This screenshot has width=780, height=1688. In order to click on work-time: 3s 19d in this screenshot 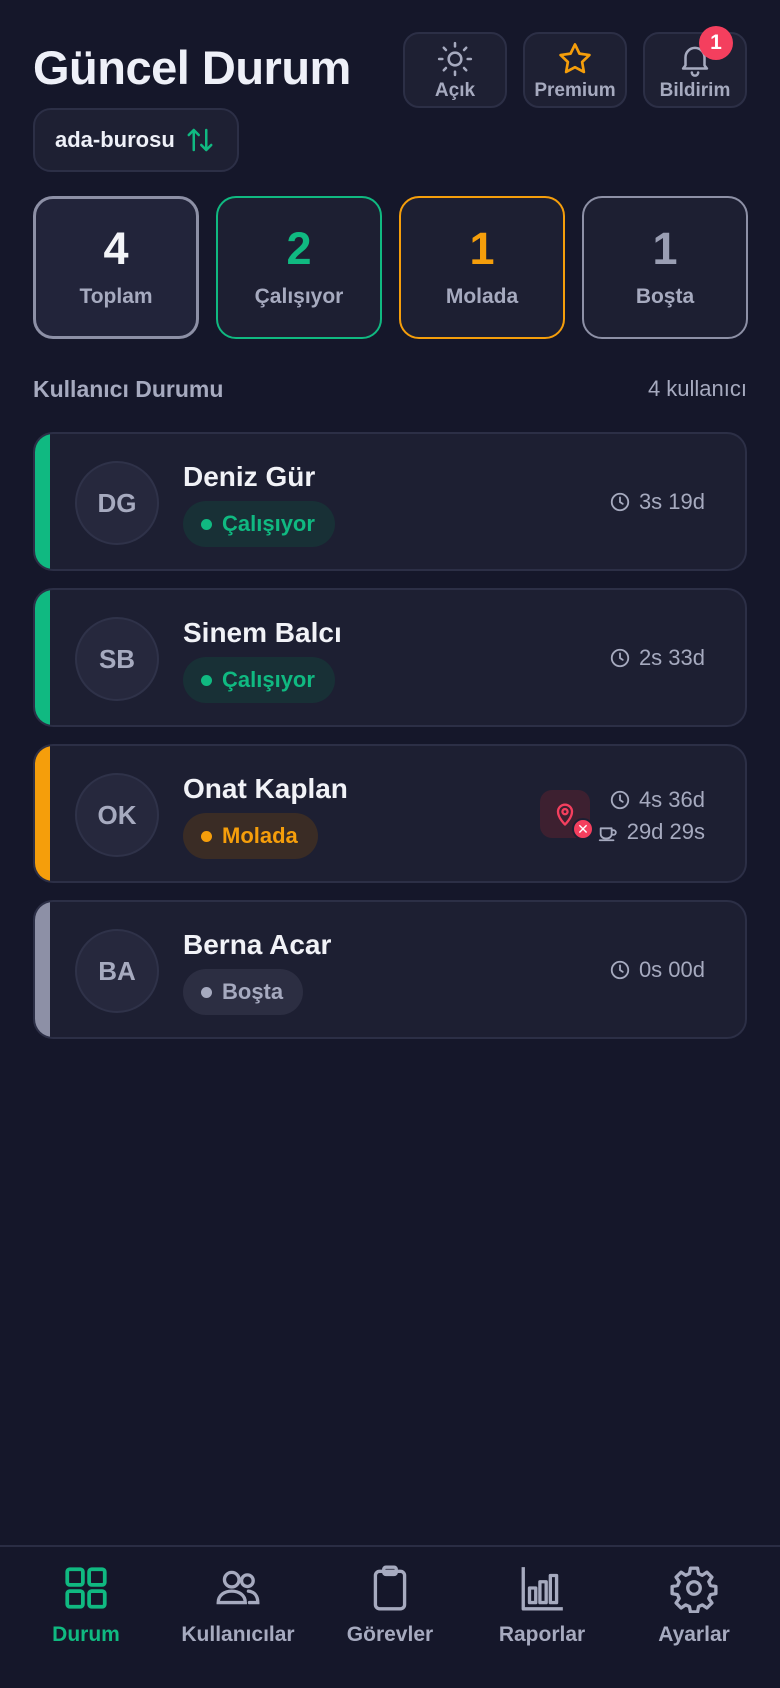, I will do `click(657, 502)`.